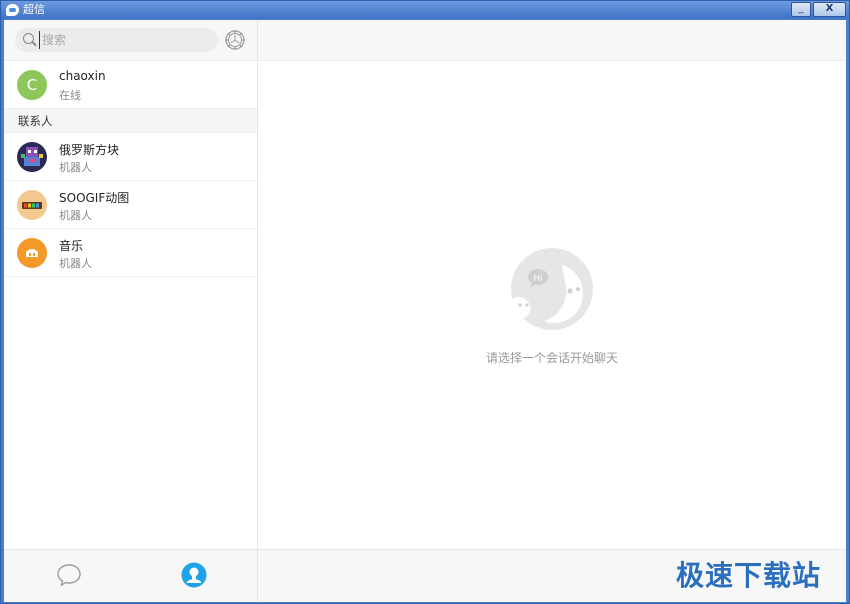 The image size is (850, 604). Describe the element at coordinates (425, 10) in the screenshot. I see `title-bar: 超信 _ X` at that location.